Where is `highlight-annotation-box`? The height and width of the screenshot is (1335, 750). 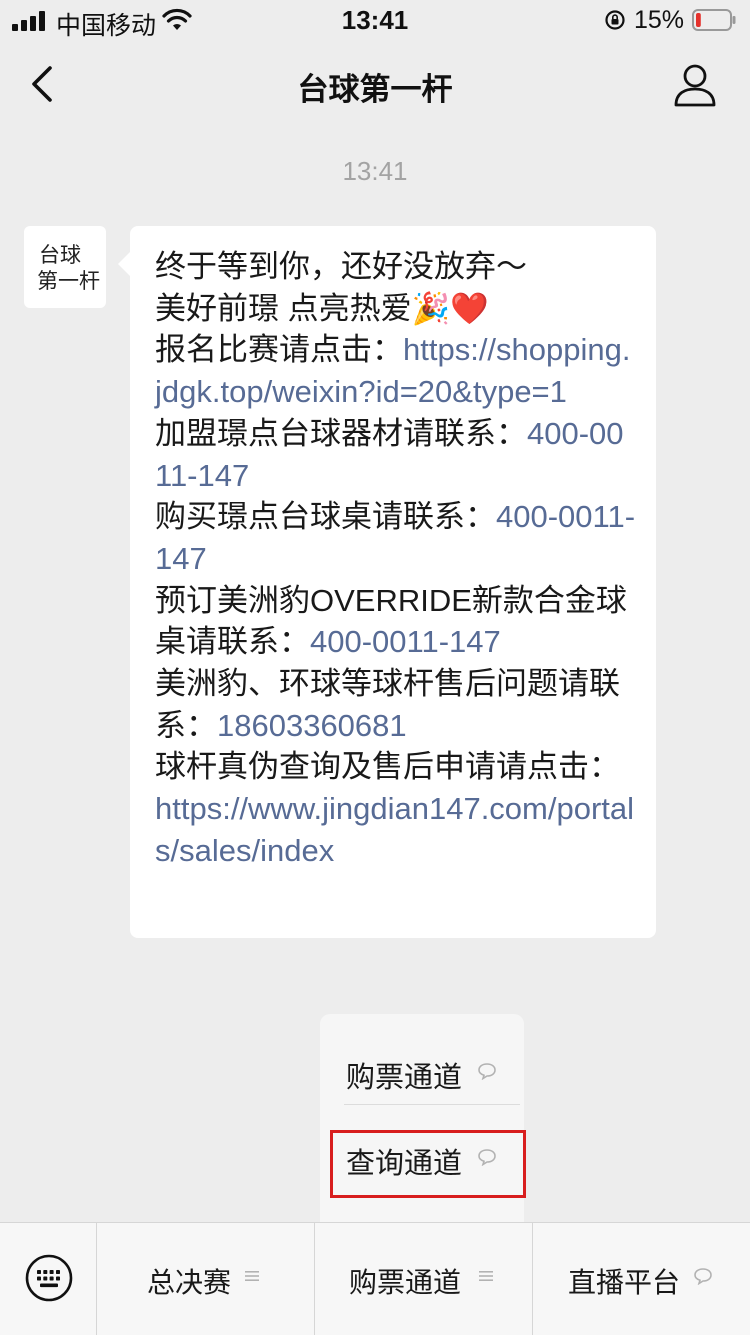
highlight-annotation-box is located at coordinates (428, 1164).